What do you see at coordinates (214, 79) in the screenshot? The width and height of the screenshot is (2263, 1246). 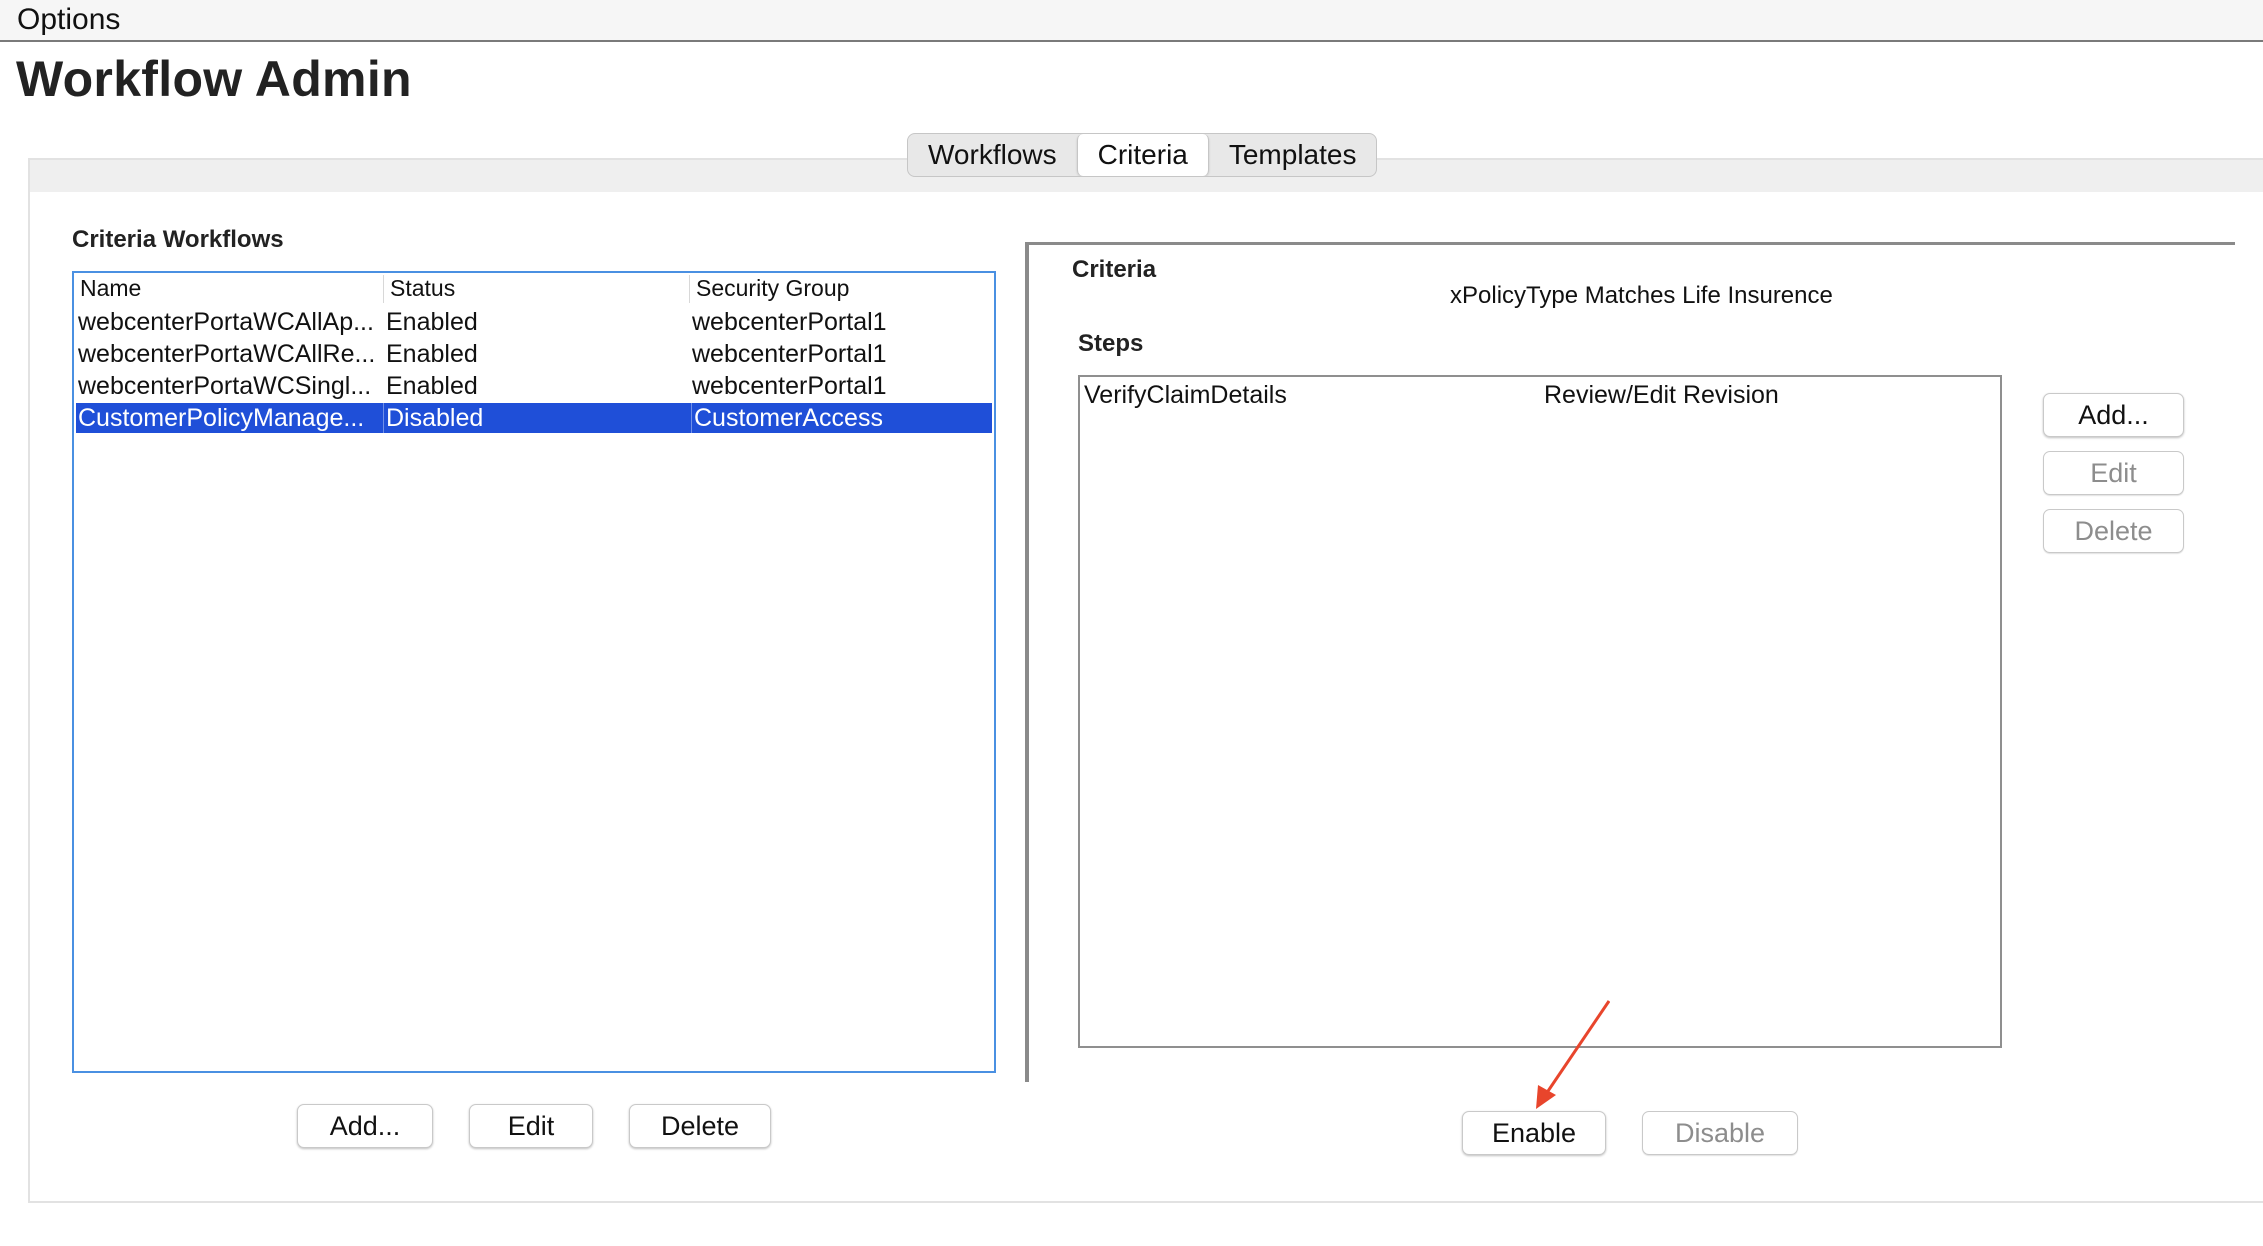 I see `page-title: Workflow Admin` at bounding box center [214, 79].